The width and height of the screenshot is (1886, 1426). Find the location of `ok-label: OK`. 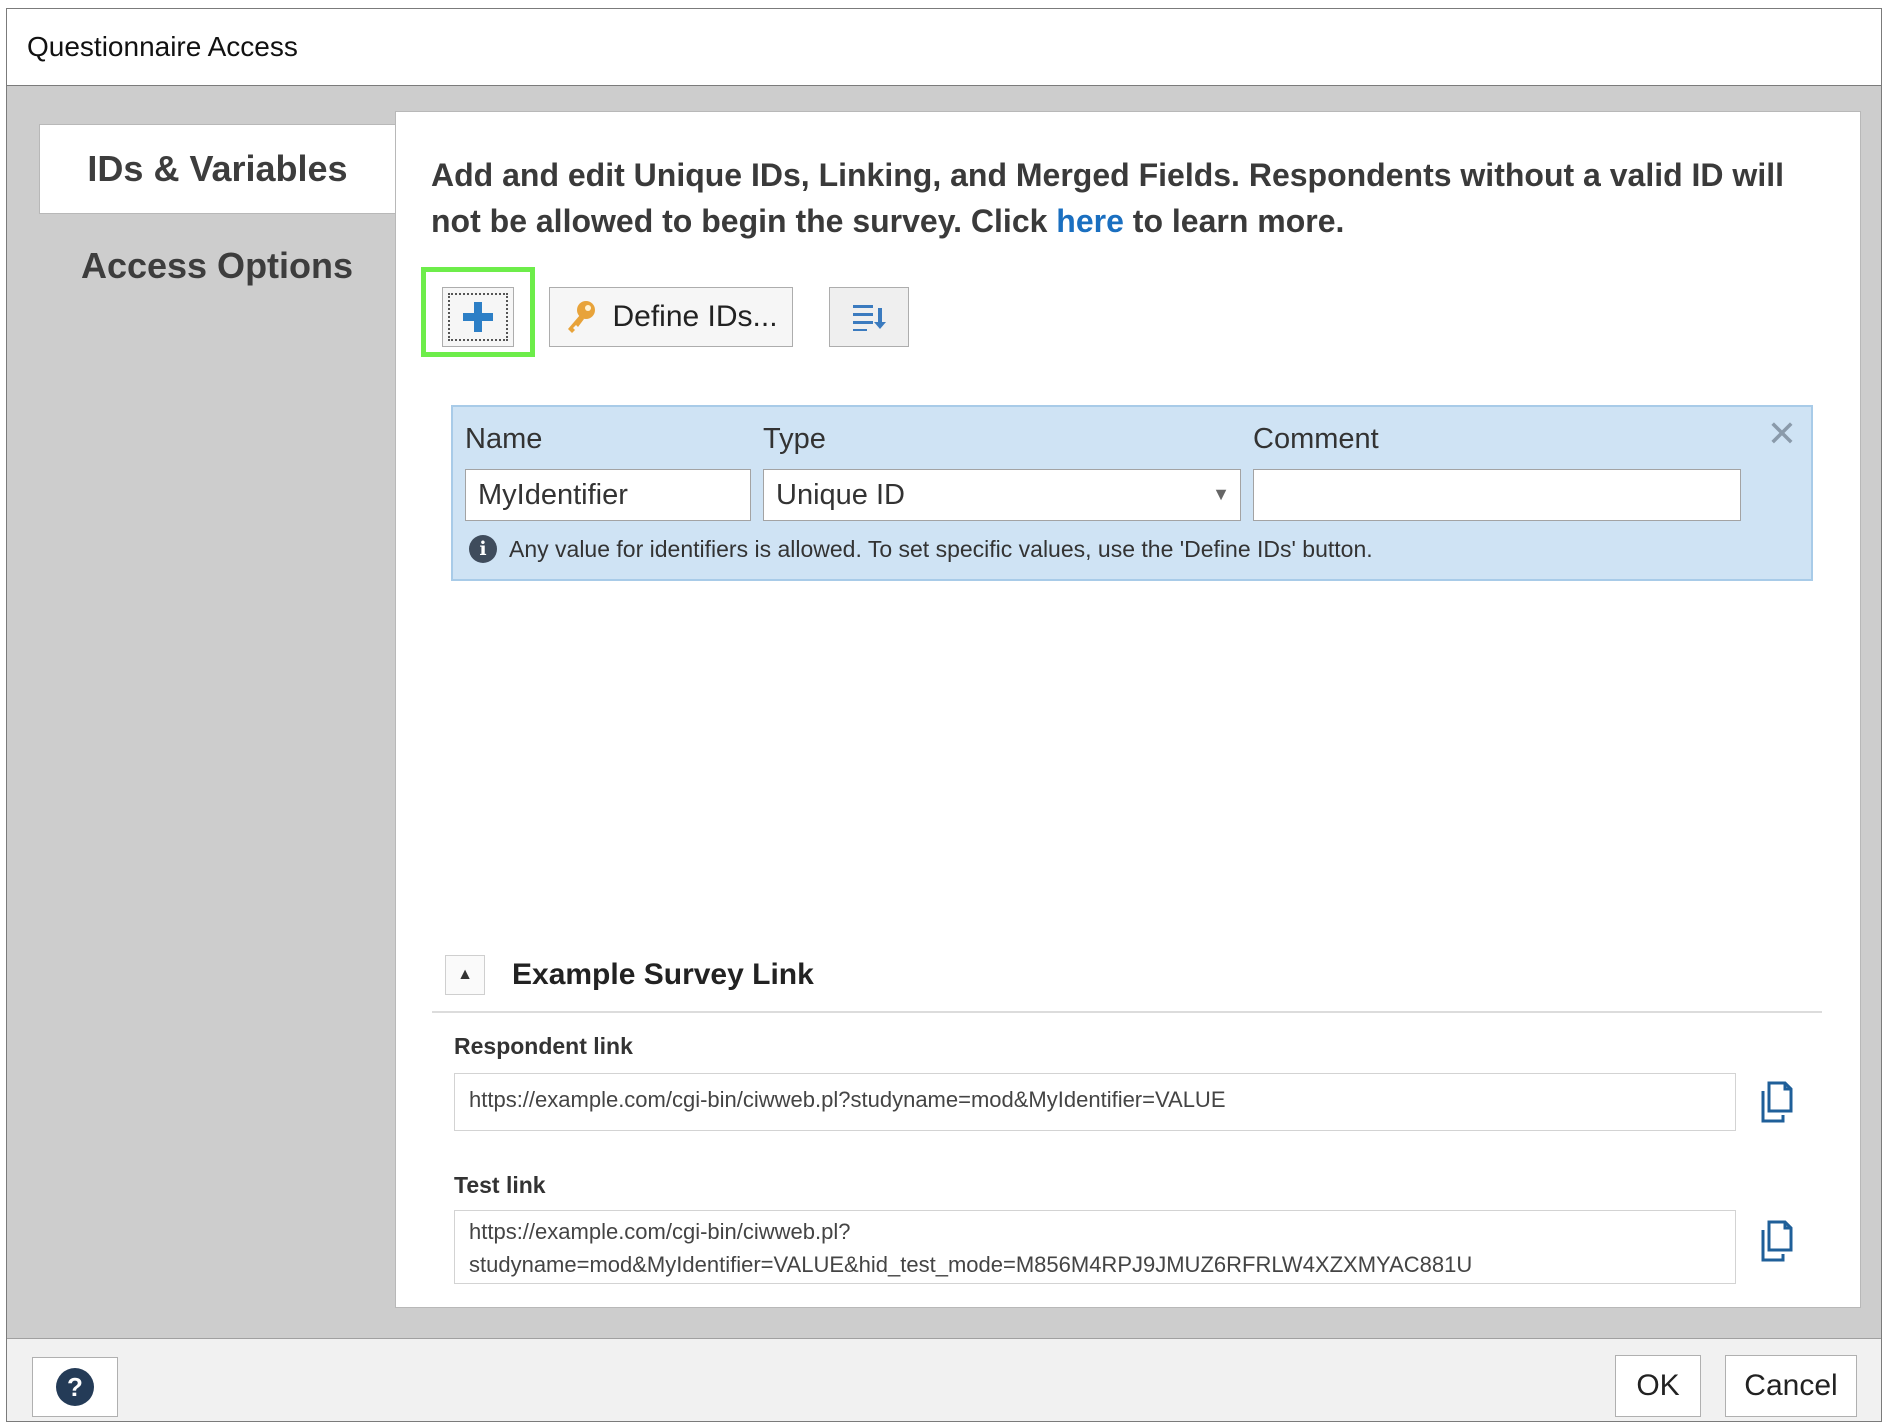

ok-label: OK is located at coordinates (1658, 1385).